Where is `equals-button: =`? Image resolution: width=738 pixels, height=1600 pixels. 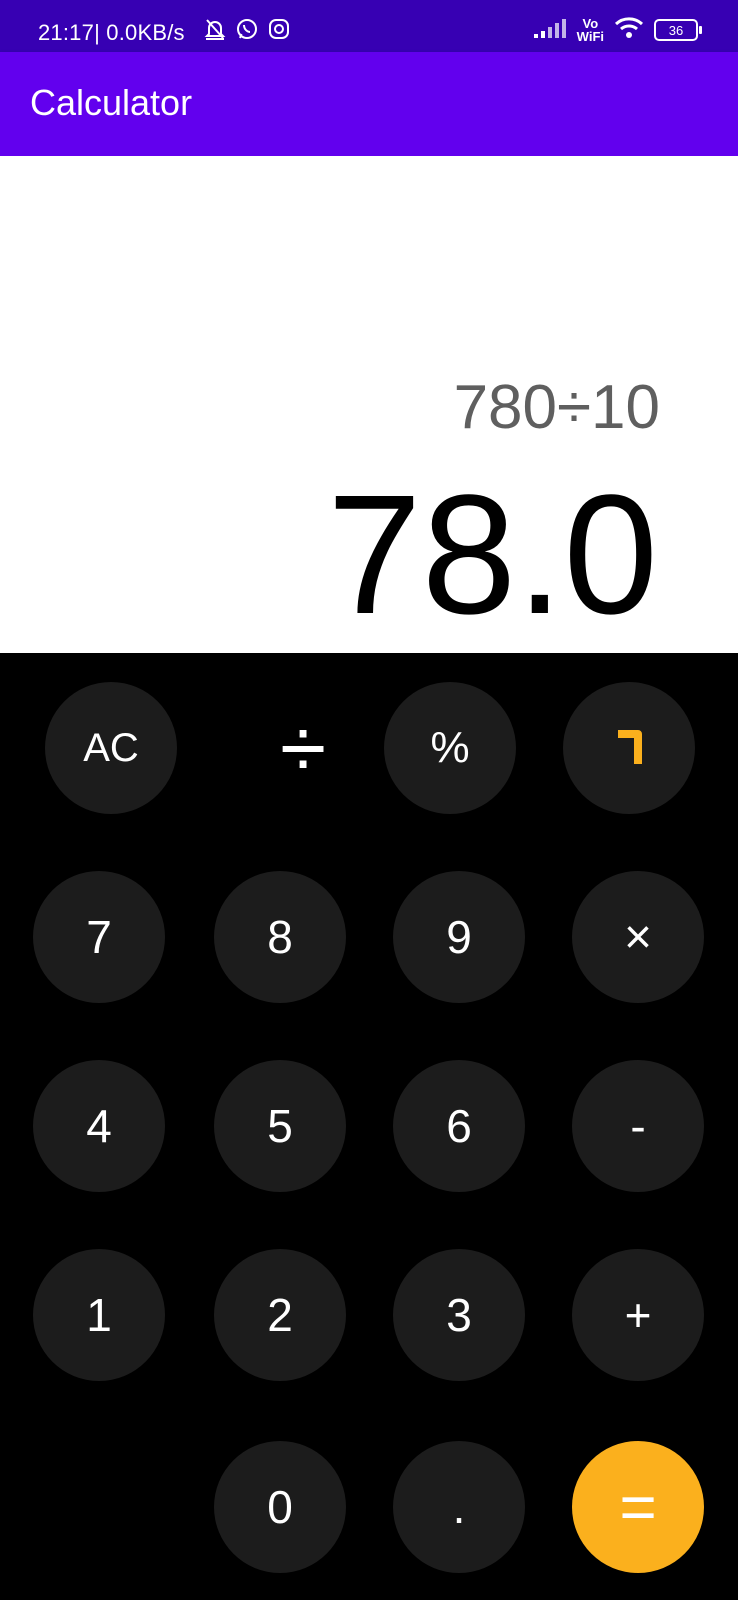 equals-button: = is located at coordinates (638, 1507).